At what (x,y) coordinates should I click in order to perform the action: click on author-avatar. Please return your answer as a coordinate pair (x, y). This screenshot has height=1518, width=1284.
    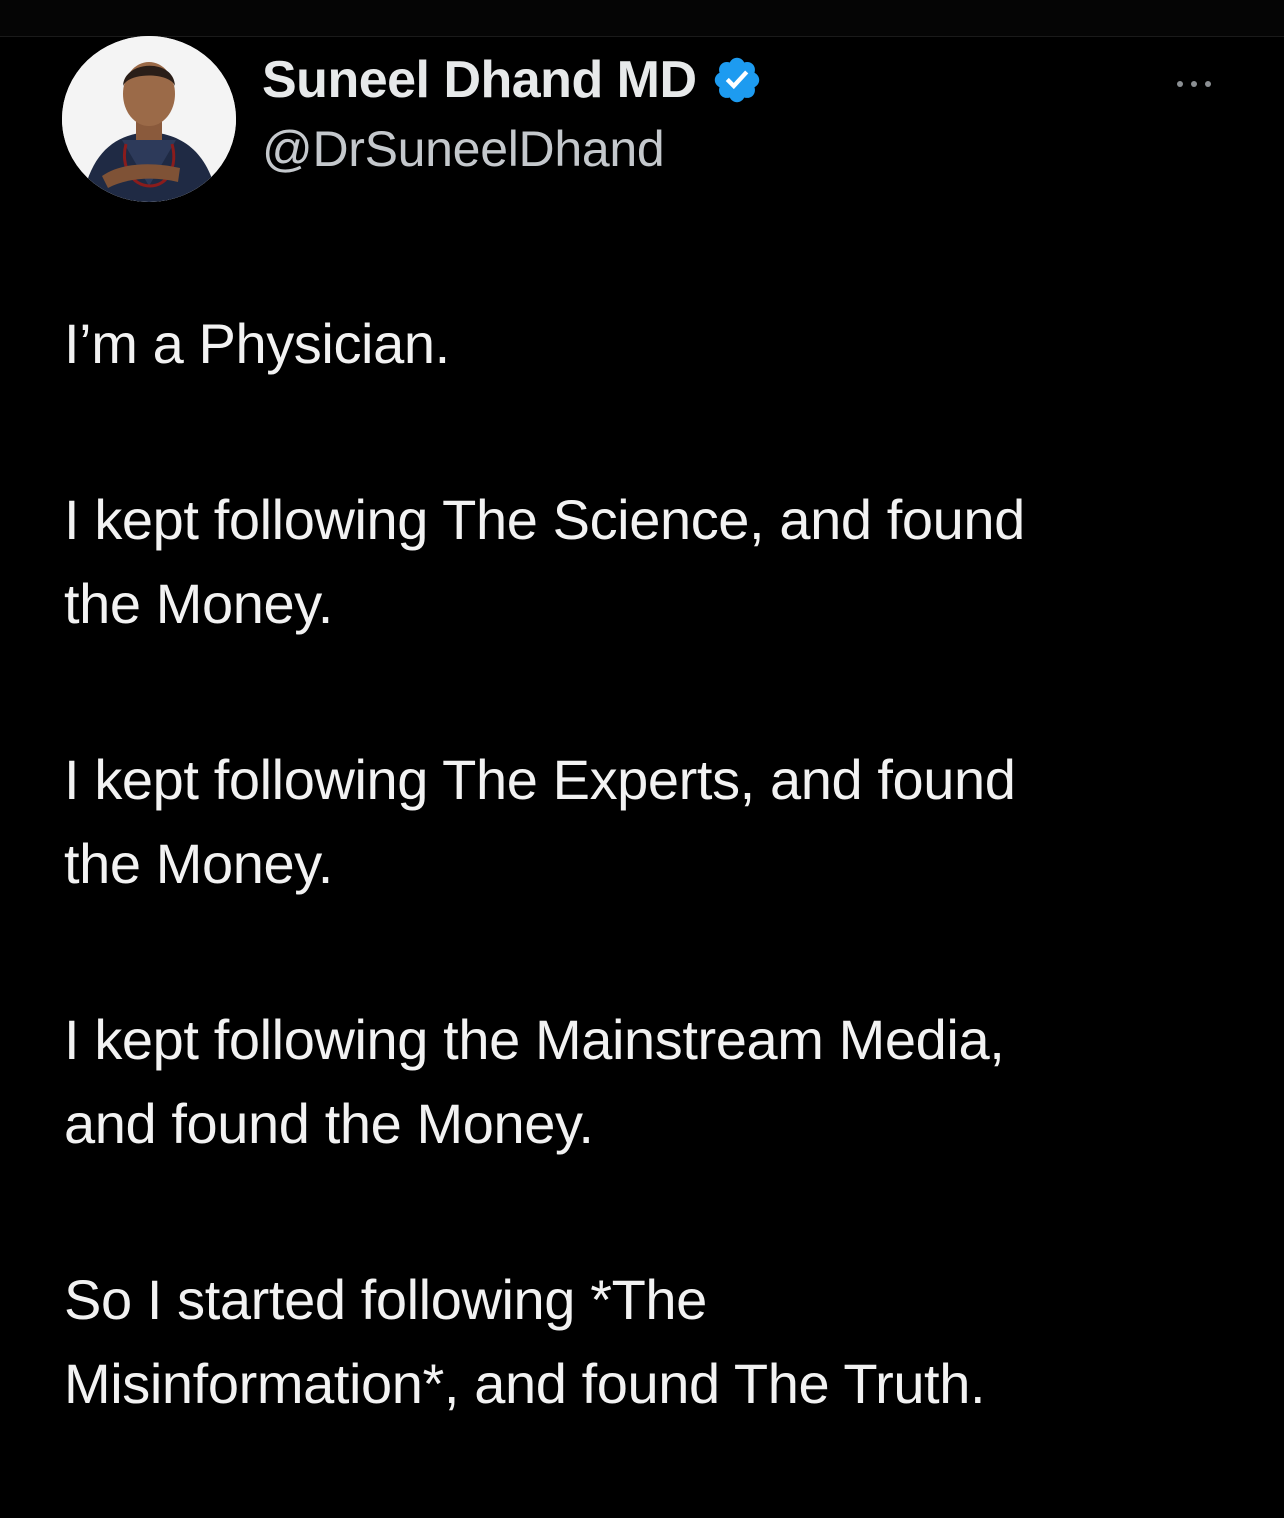
    Looking at the image, I should click on (149, 119).